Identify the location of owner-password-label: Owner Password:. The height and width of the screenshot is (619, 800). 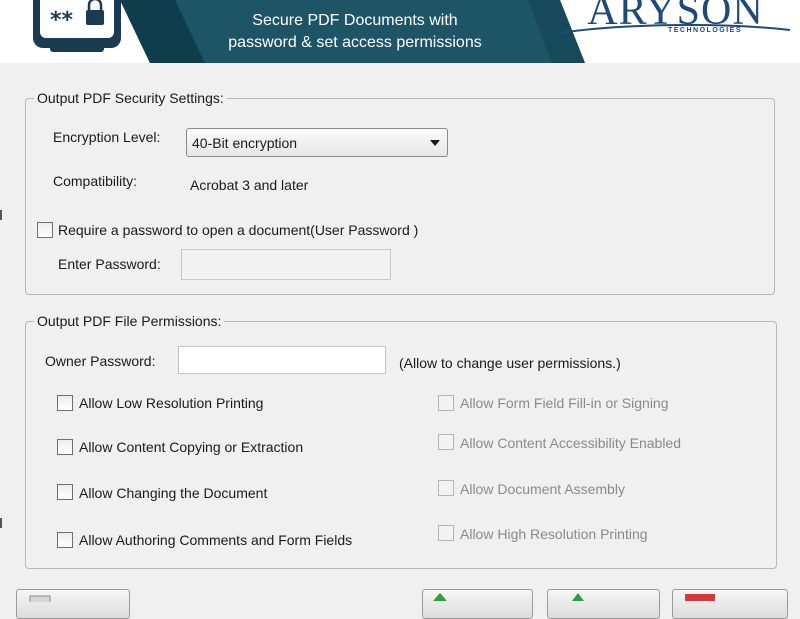
(100, 361).